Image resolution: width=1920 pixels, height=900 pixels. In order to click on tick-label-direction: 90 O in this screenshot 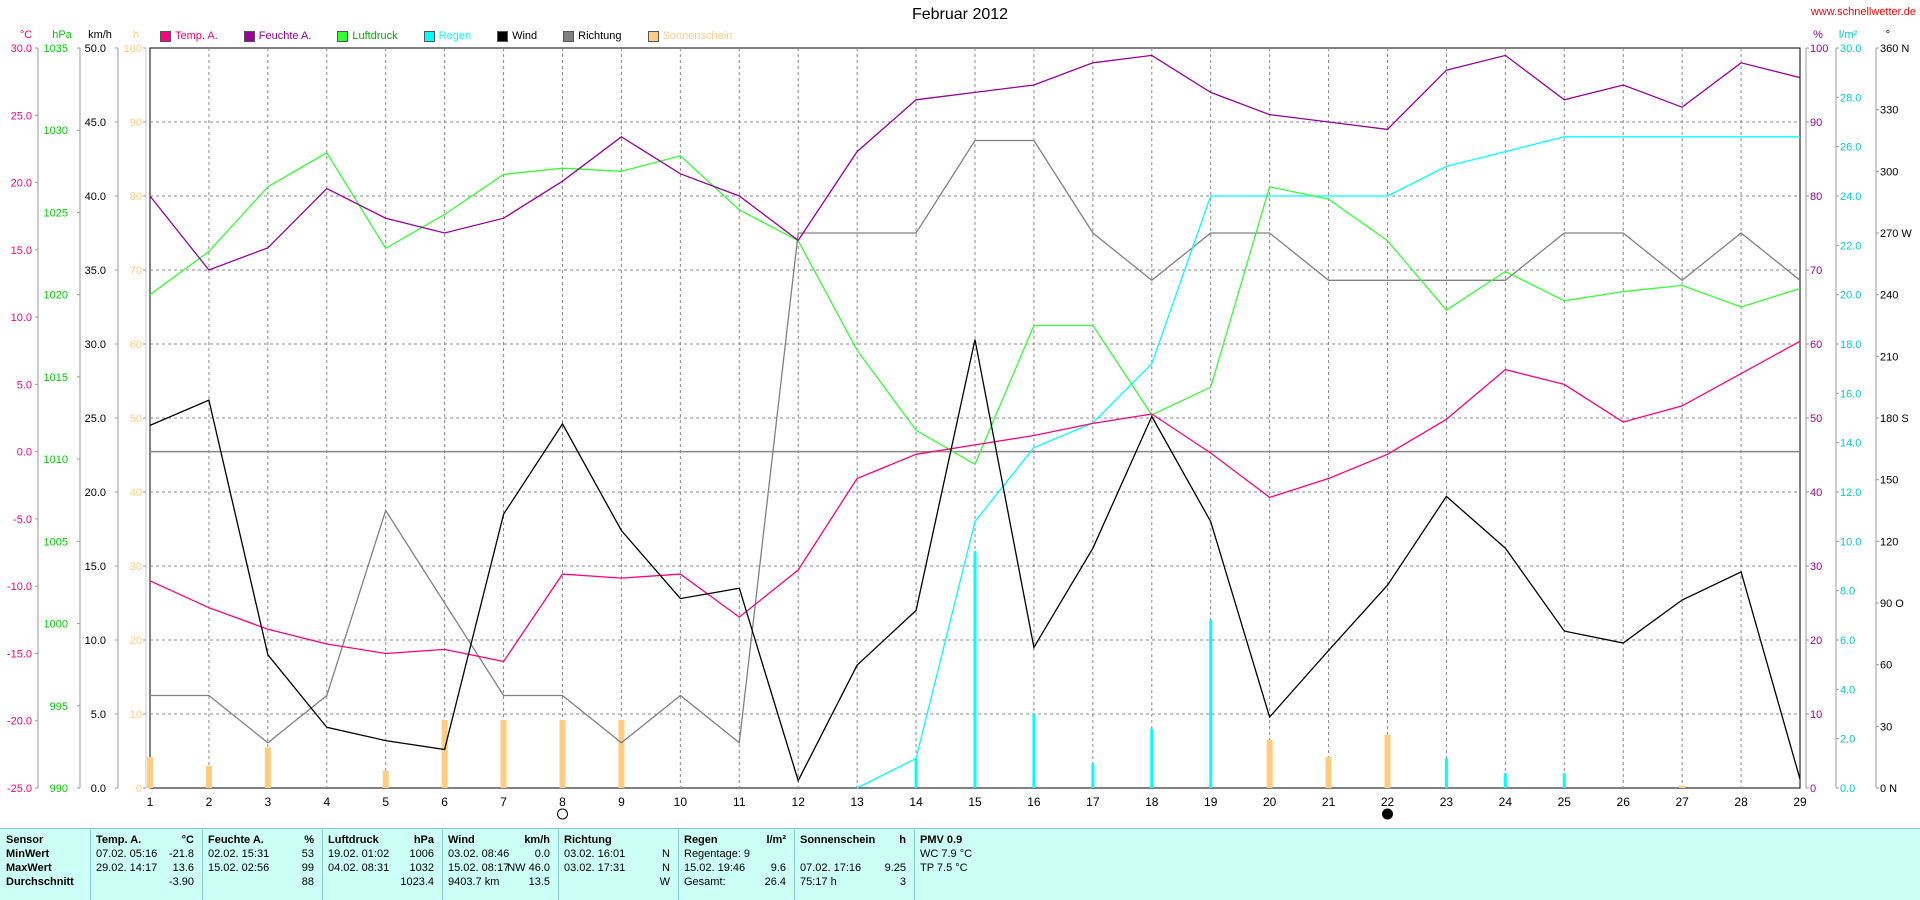, I will do `click(1892, 604)`.